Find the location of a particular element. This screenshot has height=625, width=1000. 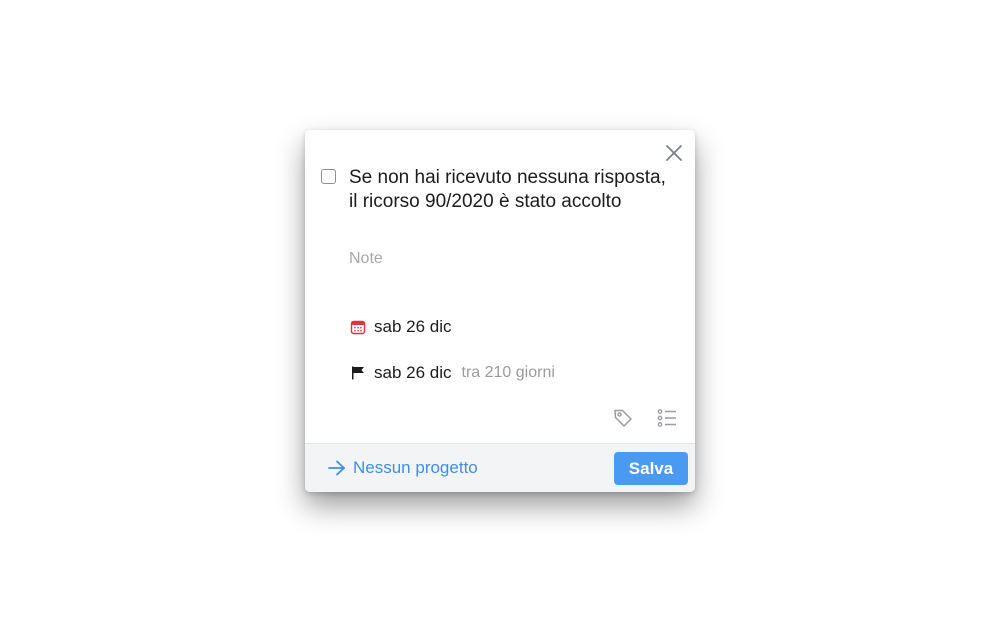

close-button is located at coordinates (674, 153).